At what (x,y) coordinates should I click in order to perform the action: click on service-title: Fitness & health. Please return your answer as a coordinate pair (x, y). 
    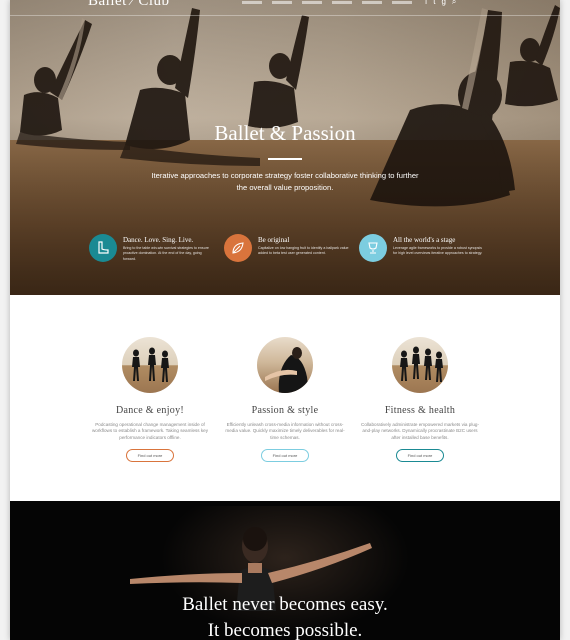
    Looking at the image, I should click on (420, 410).